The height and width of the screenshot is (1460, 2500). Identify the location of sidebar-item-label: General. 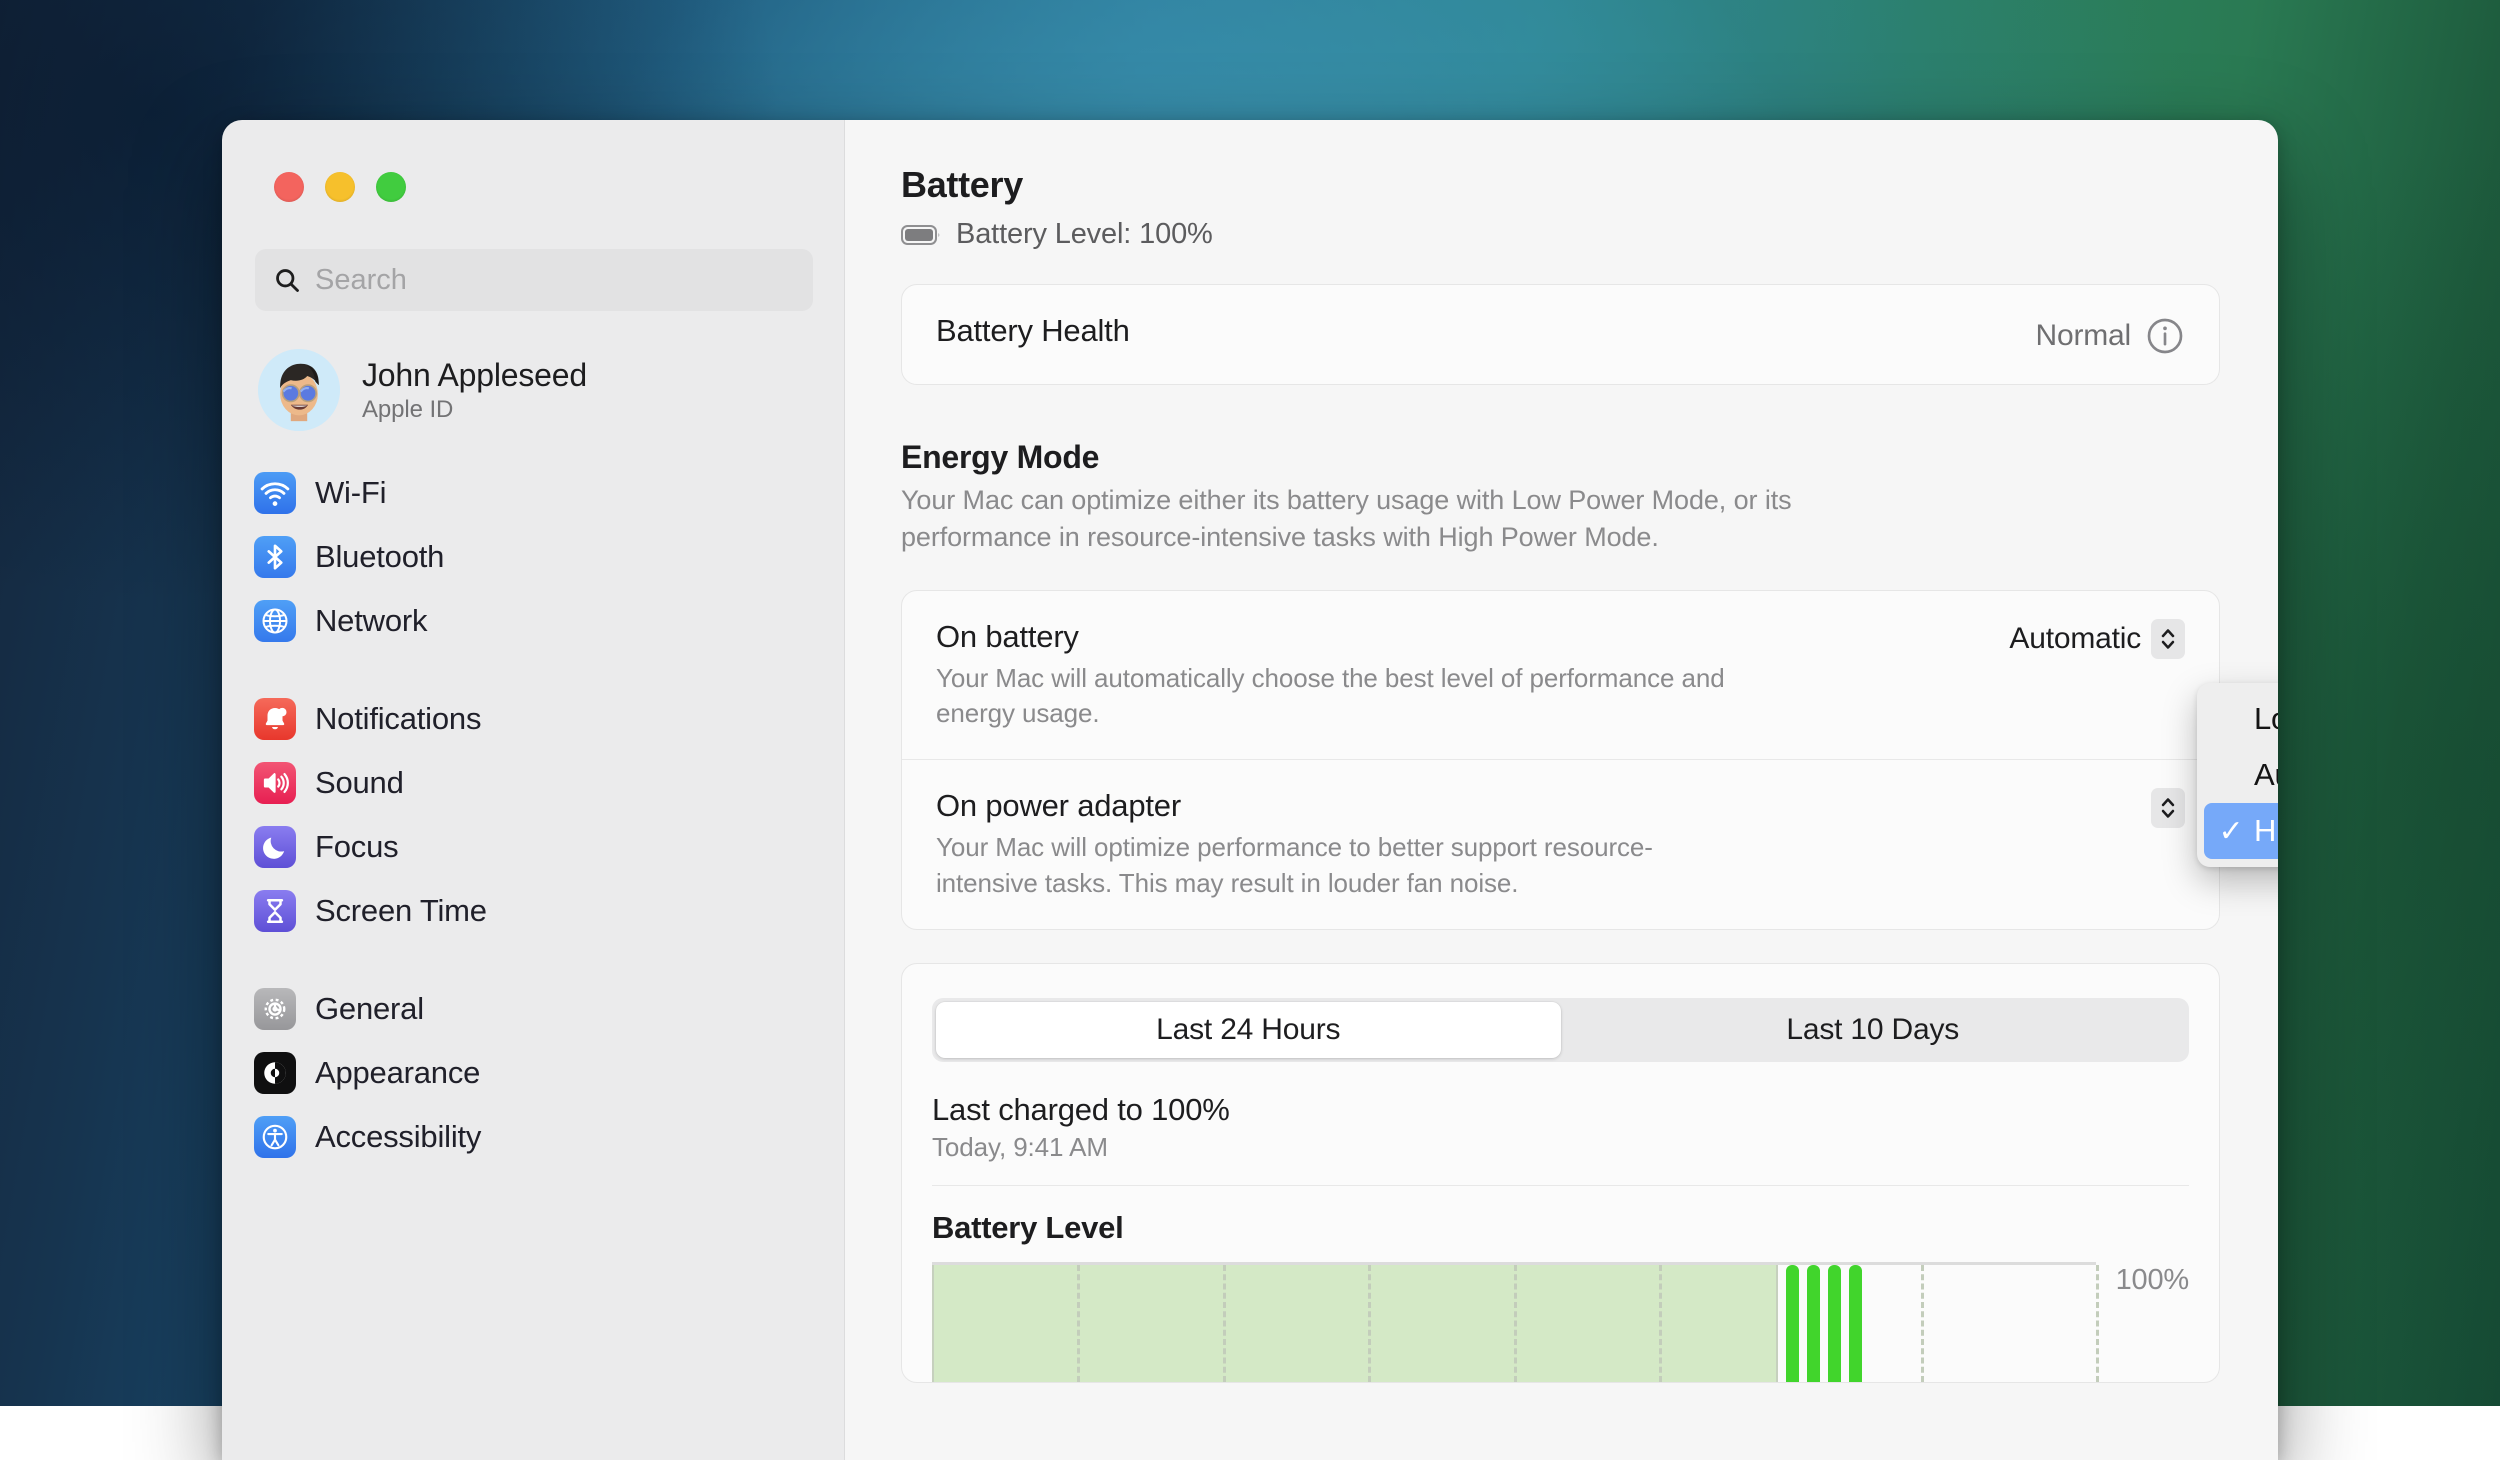
(369, 1009).